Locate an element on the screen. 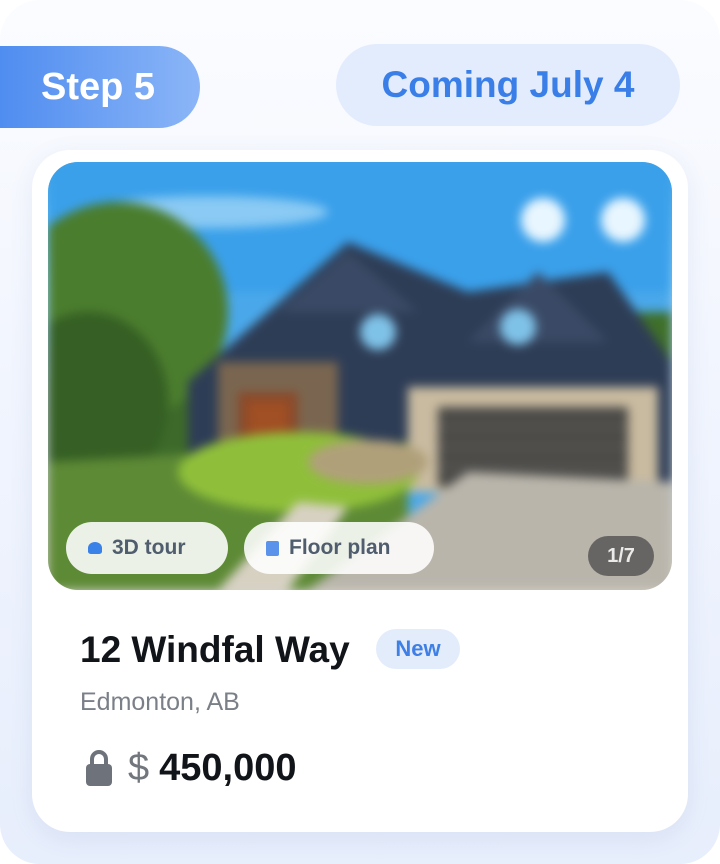  listing-address: 12 Windfal Way is located at coordinates (215, 649).